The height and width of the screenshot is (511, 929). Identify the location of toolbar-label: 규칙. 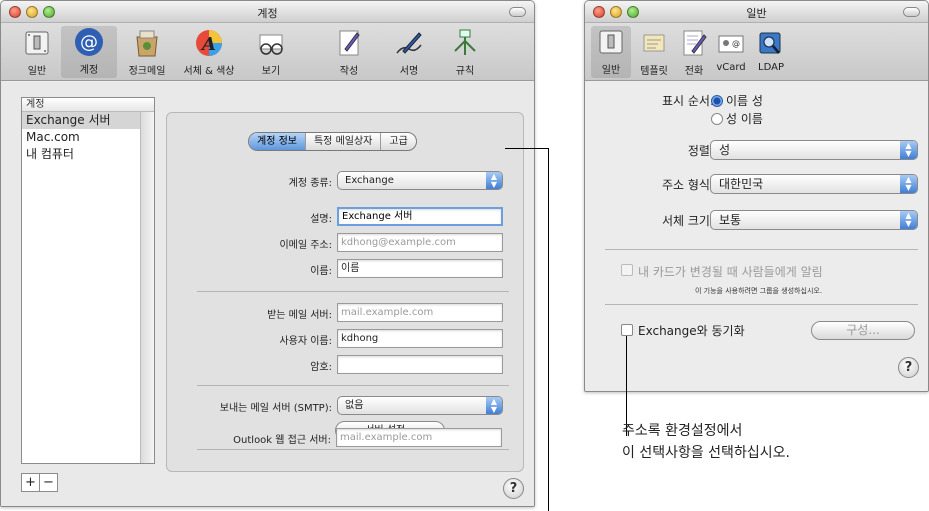
(465, 71).